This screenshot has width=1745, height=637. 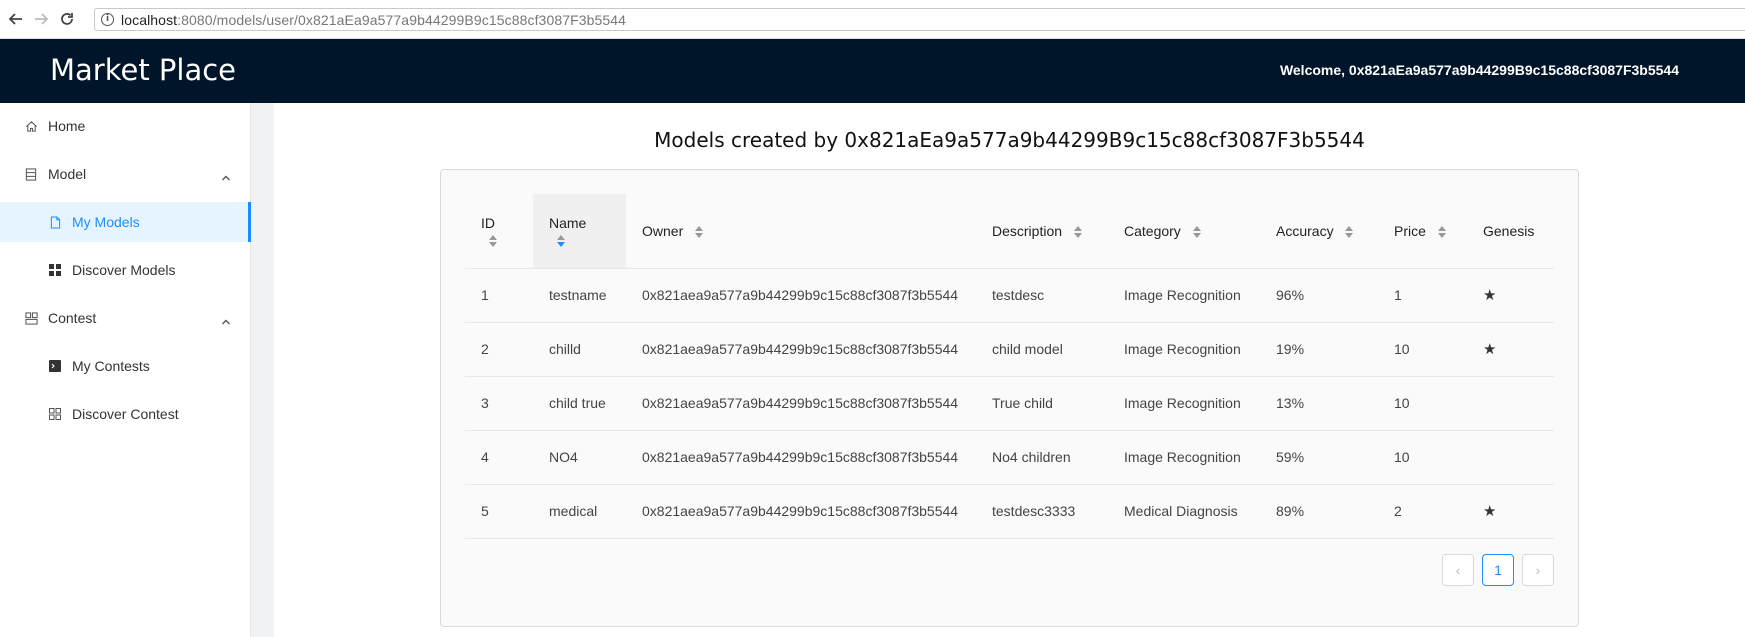 I want to click on sidebar-item-label: Contest, so click(x=72, y=318).